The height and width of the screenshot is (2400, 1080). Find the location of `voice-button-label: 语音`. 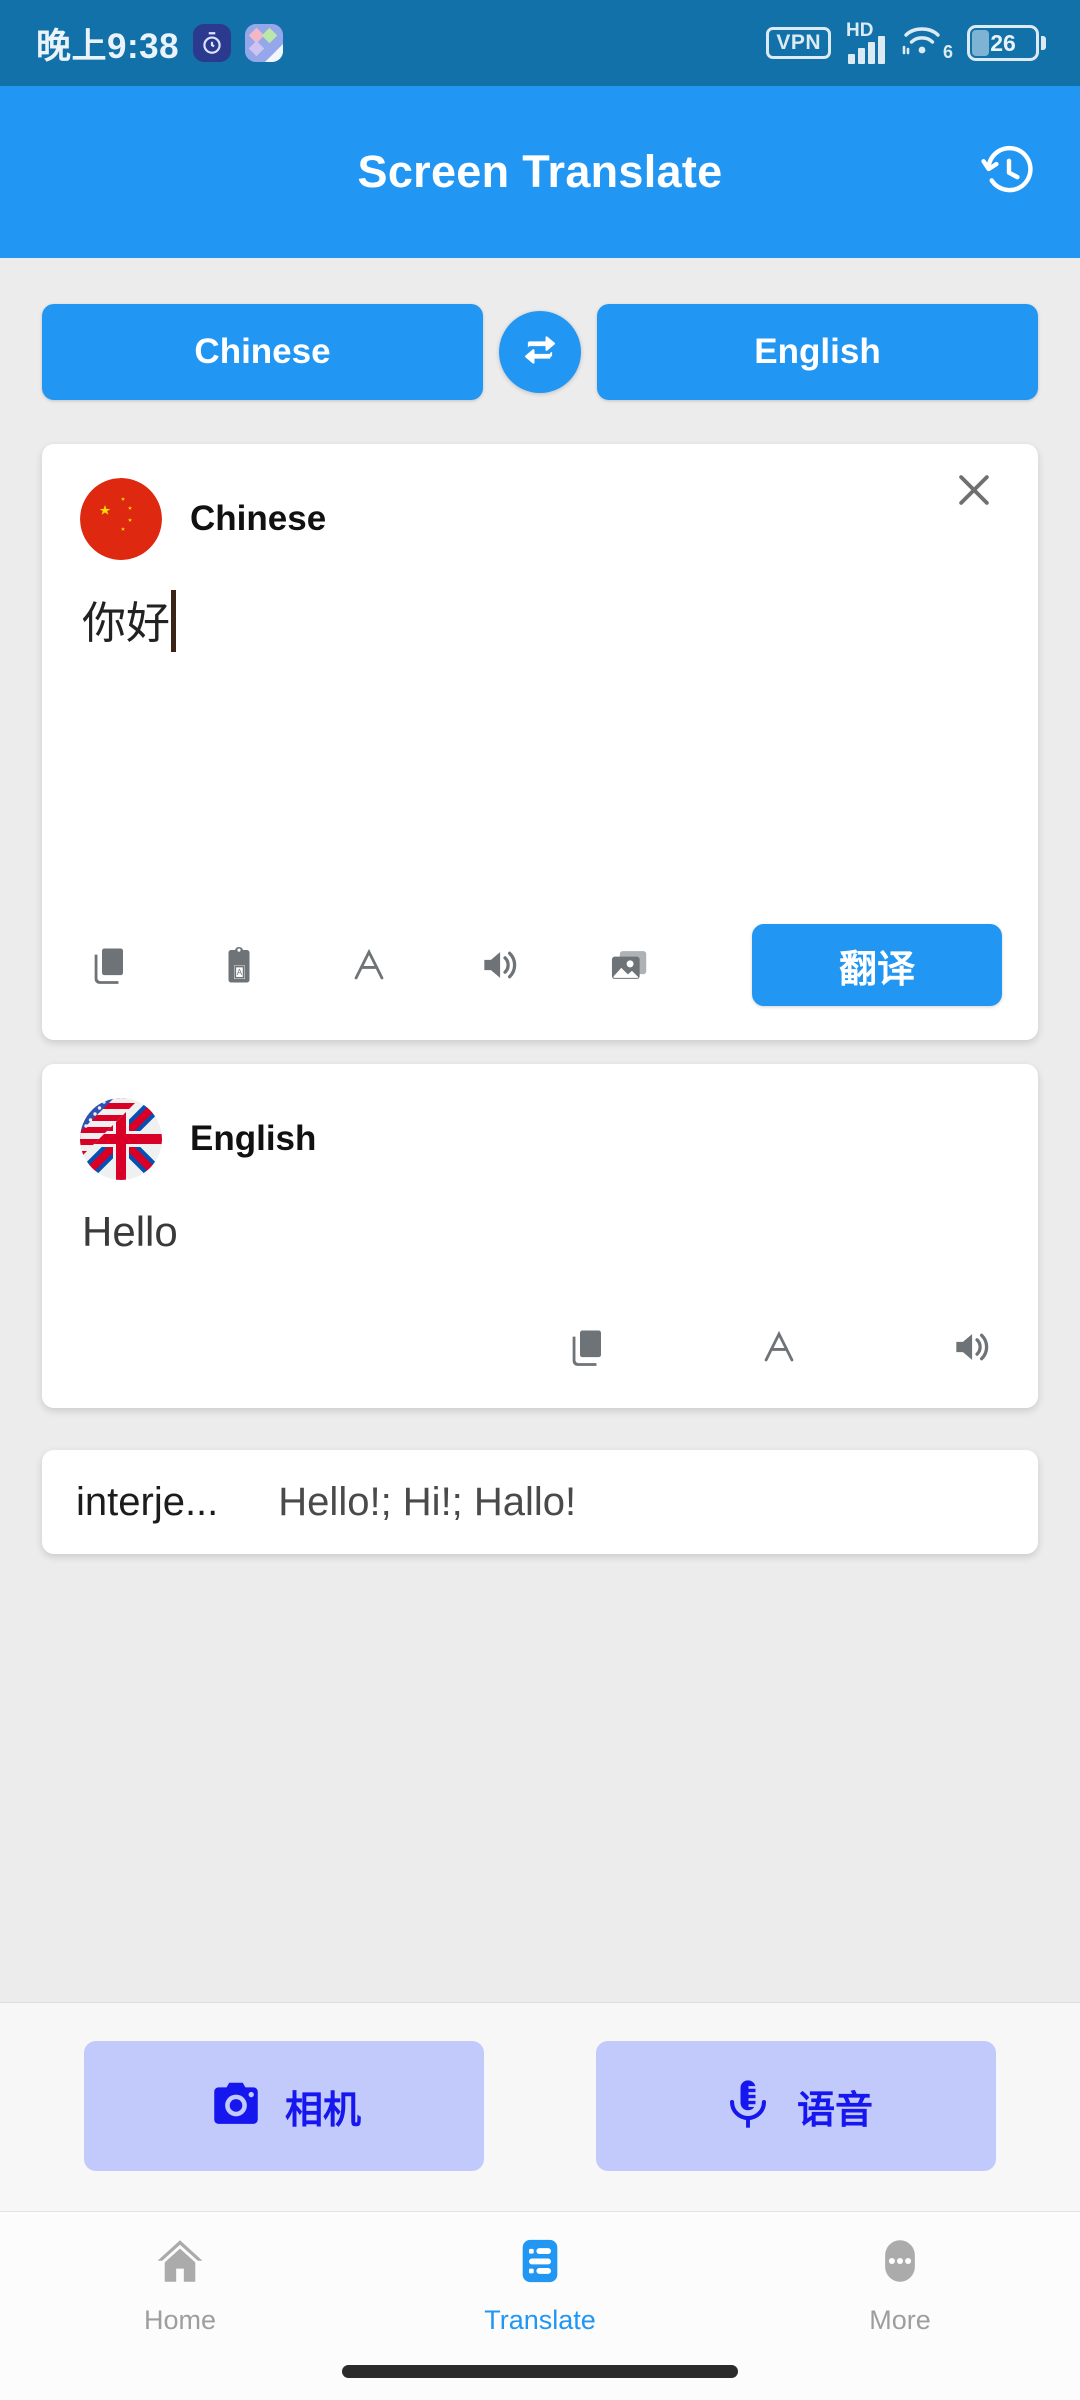

voice-button-label: 语音 is located at coordinates (834, 2109).